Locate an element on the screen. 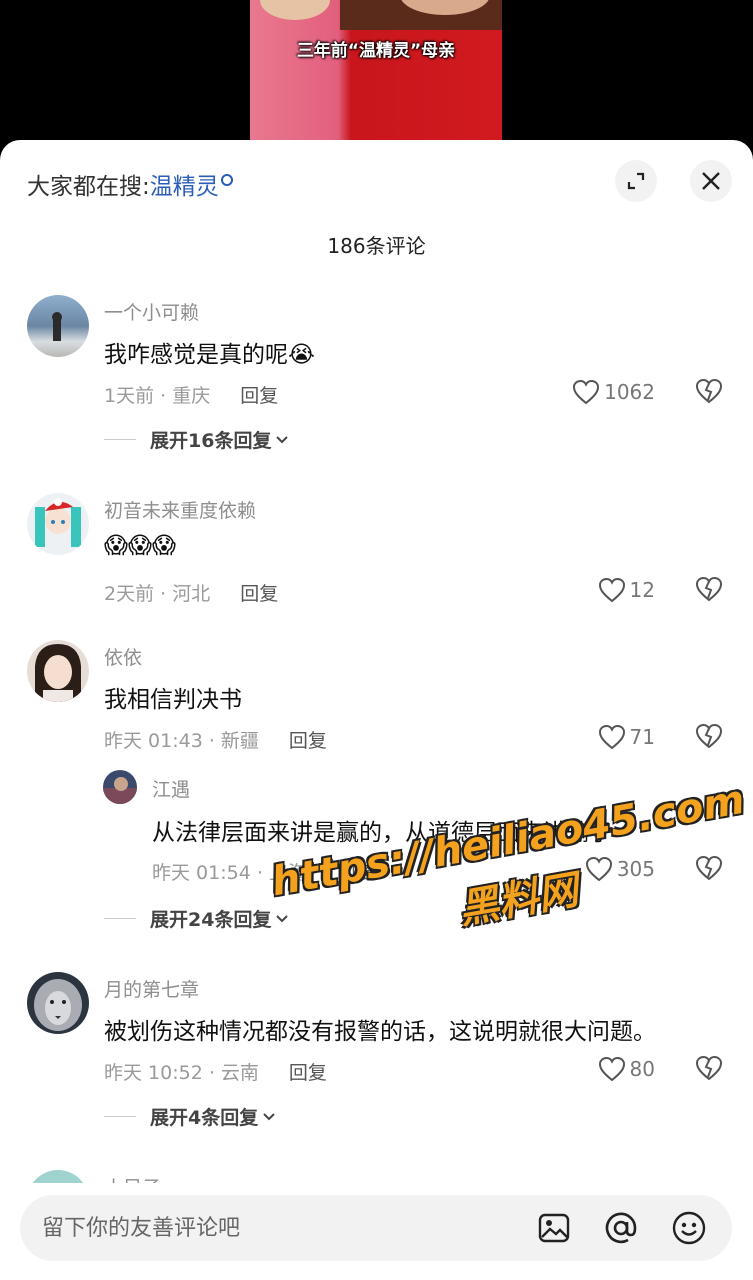 This screenshot has width=753, height=1280. comment-meta: 1天前 · 重庆 回复 is located at coordinates (191, 394).